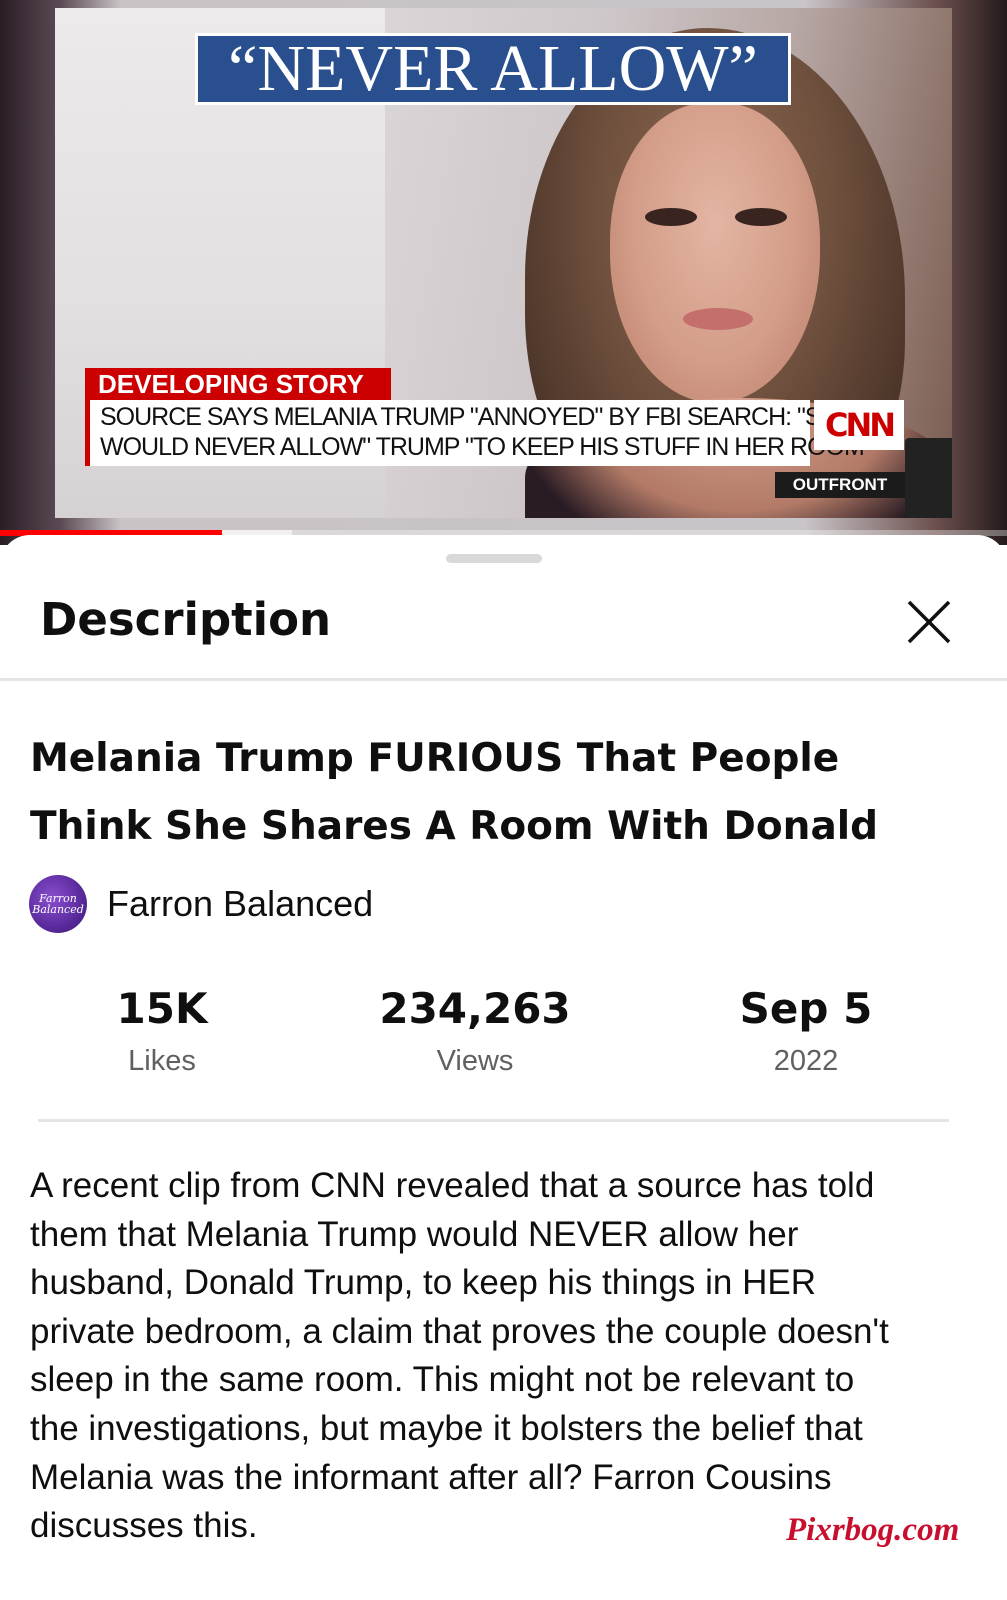 This screenshot has width=1007, height=1600. I want to click on views-stat: 234,263 Views, so click(475, 1035).